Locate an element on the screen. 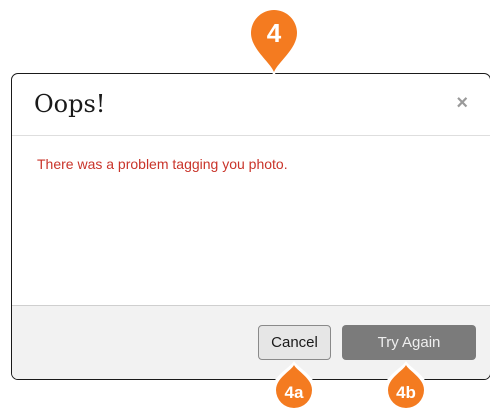 Image resolution: width=490 pixels, height=413 pixels. marker-4-label: 4 is located at coordinates (274, 33).